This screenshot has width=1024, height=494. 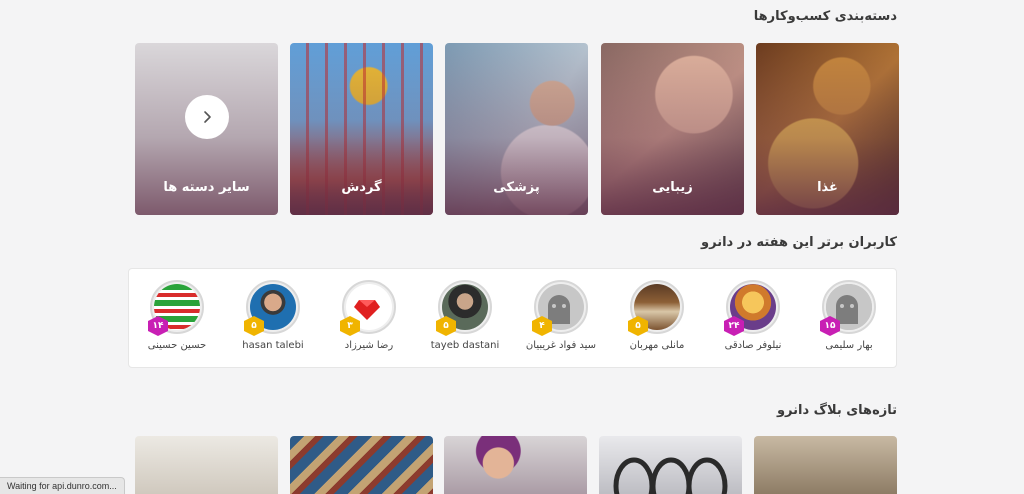 I want to click on category-card-food: غذا, so click(x=827, y=129).